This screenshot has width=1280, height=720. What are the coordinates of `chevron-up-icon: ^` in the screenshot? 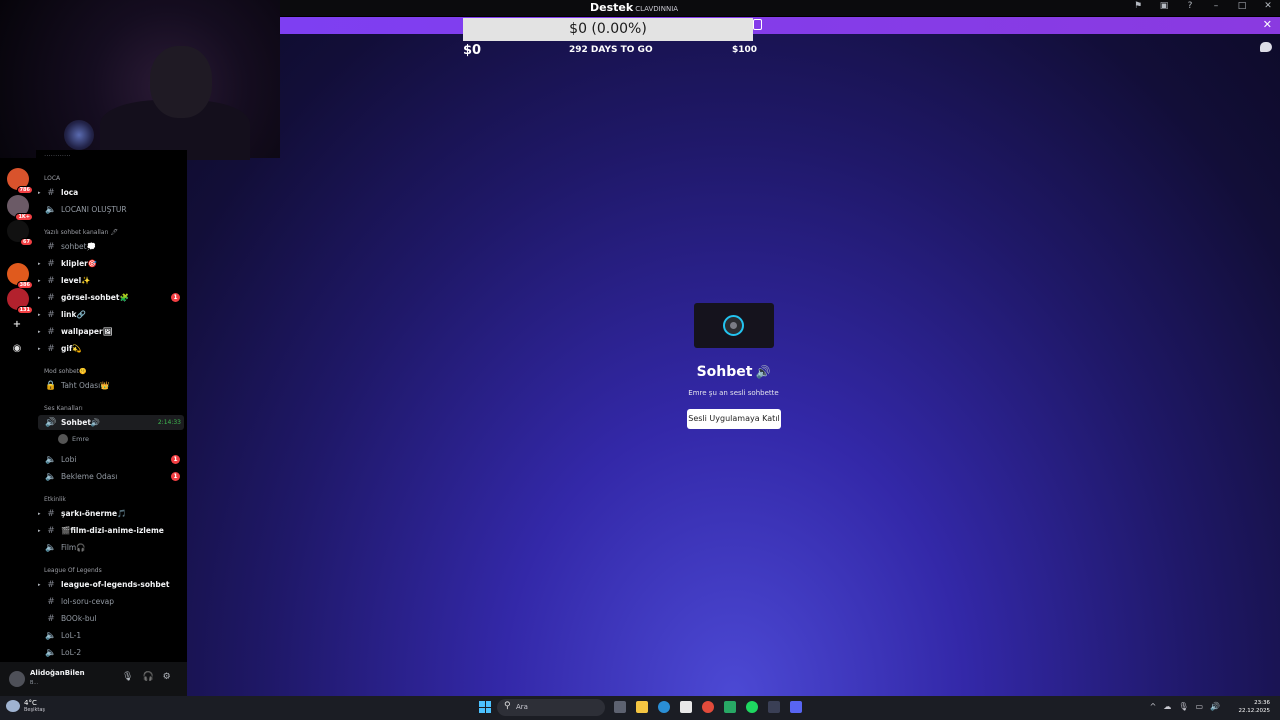 It's located at (1153, 706).